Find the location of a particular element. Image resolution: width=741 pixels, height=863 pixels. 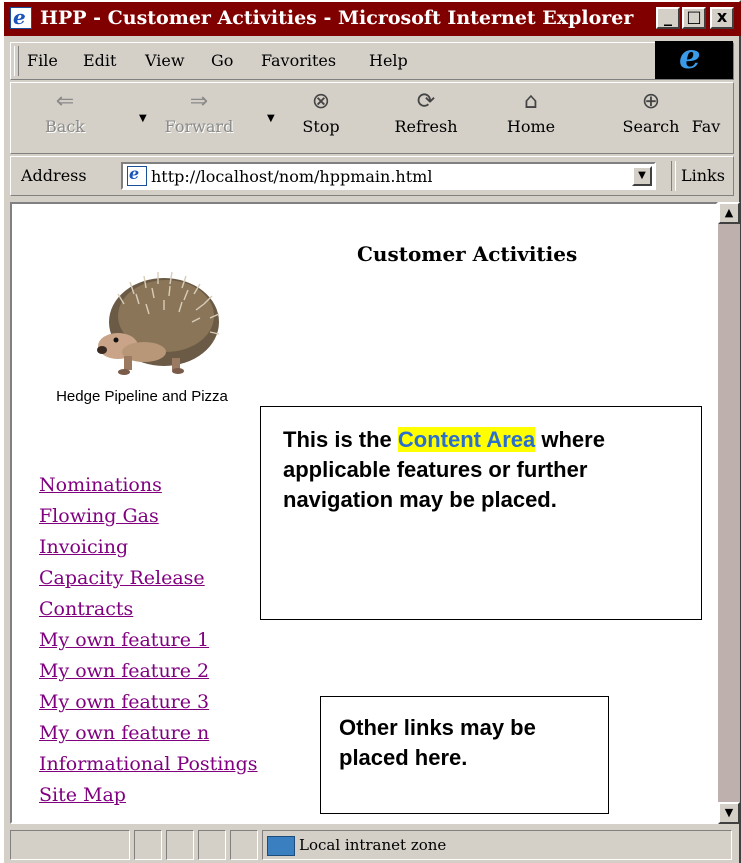

nav-link-my-own-feature-n: My own feature n is located at coordinates (148, 733).